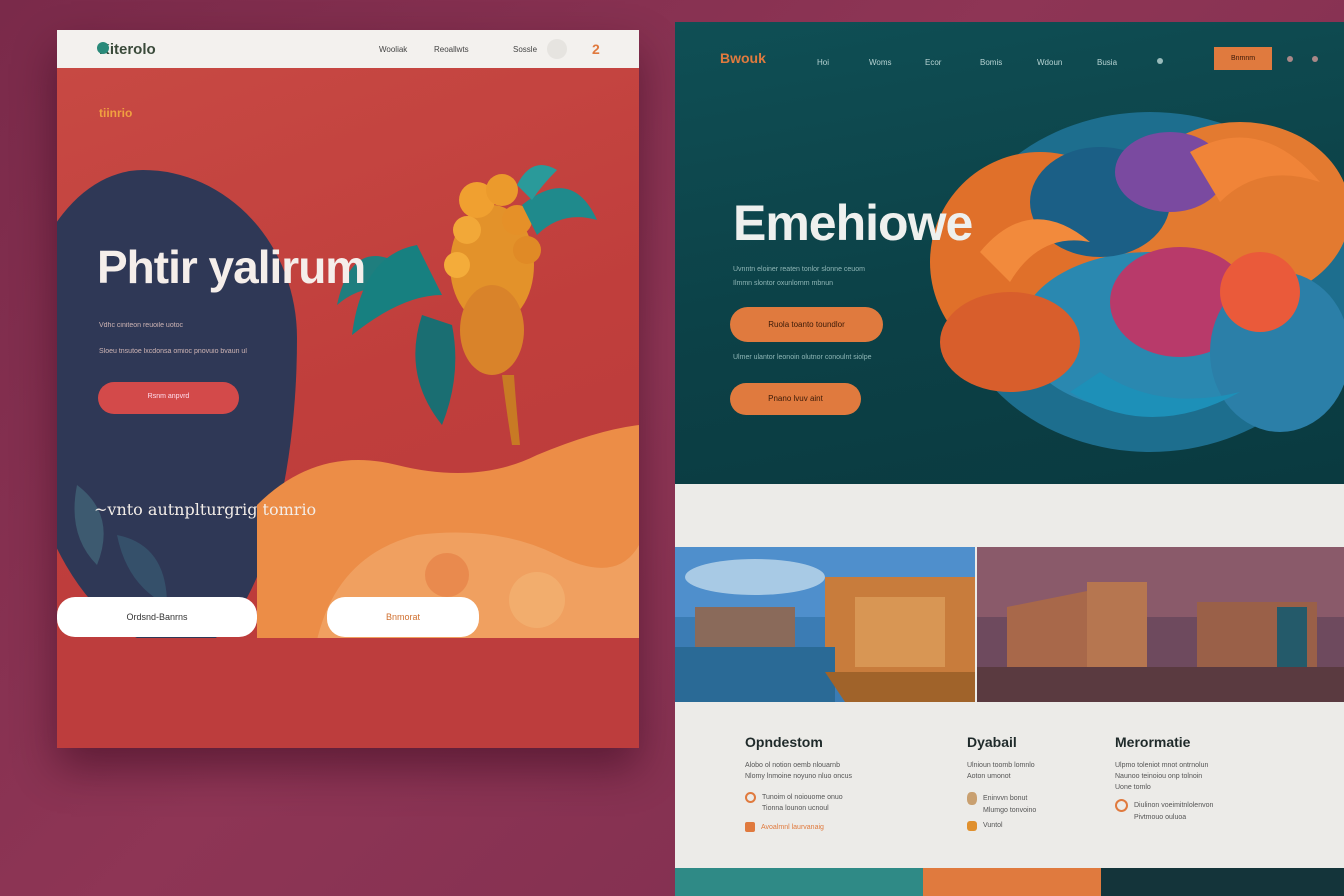 The height and width of the screenshot is (896, 1344). What do you see at coordinates (1049, 62) in the screenshot?
I see `right-nav-link-5: Wdoun` at bounding box center [1049, 62].